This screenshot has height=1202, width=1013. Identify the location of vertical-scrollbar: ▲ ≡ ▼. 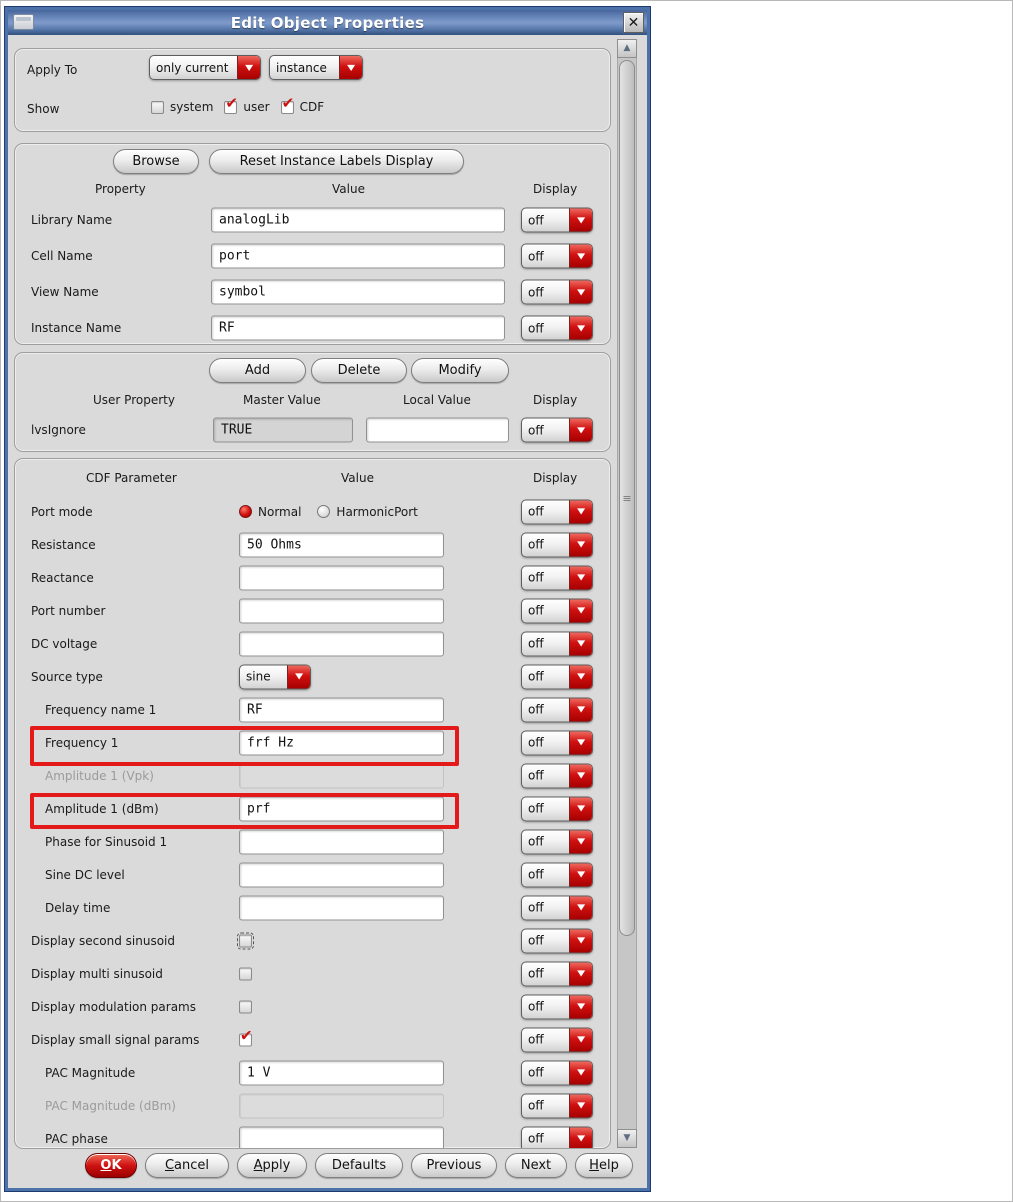
(627, 593).